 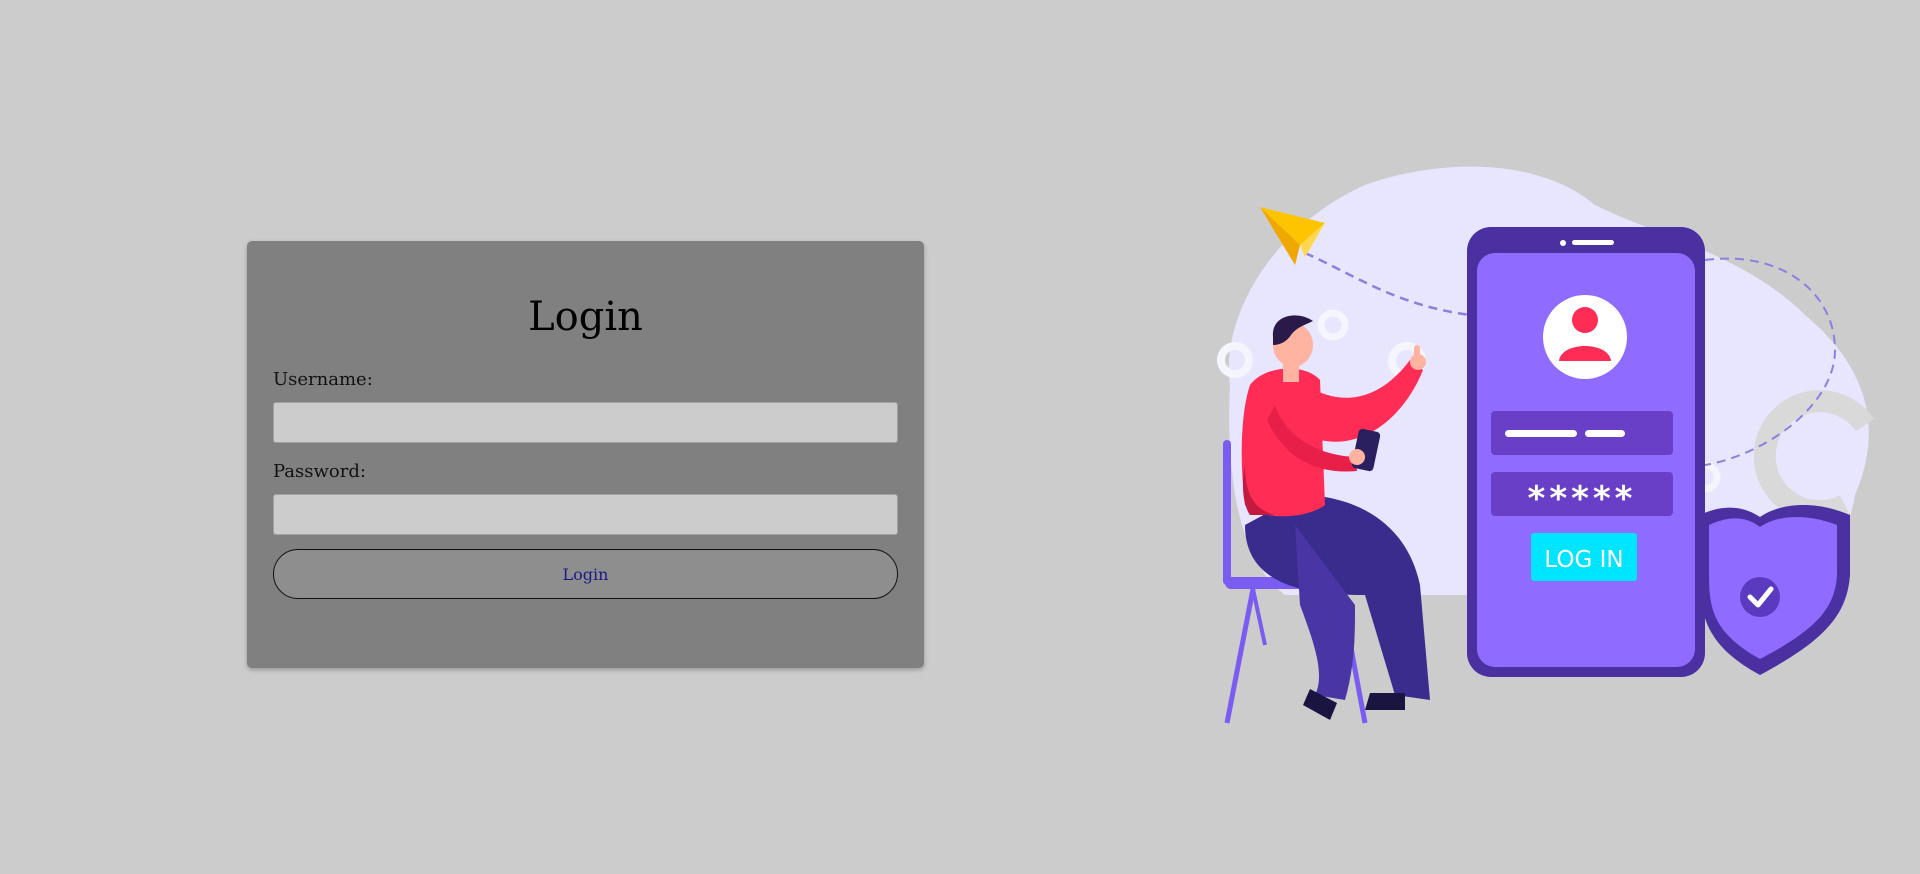 What do you see at coordinates (585, 422) in the screenshot?
I see `username-input` at bounding box center [585, 422].